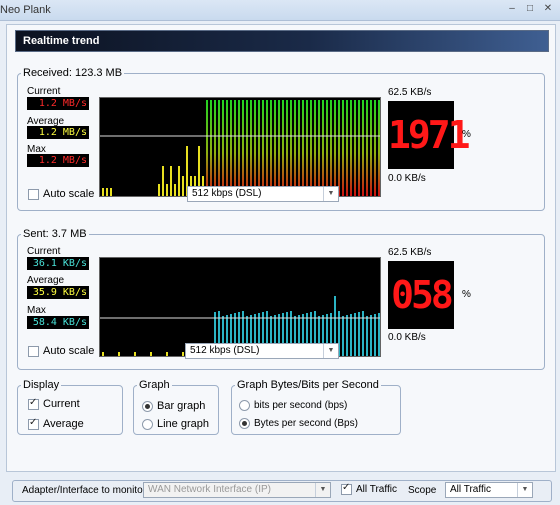 This screenshot has height=505, width=560. What do you see at coordinates (33, 194) in the screenshot?
I see `received-autoscale-box` at bounding box center [33, 194].